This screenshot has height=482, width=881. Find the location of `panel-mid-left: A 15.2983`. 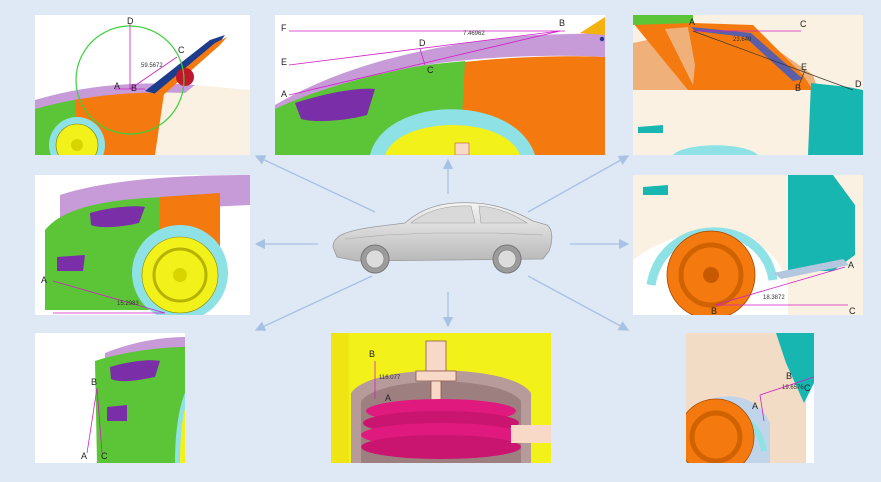

panel-mid-left: A 15.2983 is located at coordinates (142, 245).